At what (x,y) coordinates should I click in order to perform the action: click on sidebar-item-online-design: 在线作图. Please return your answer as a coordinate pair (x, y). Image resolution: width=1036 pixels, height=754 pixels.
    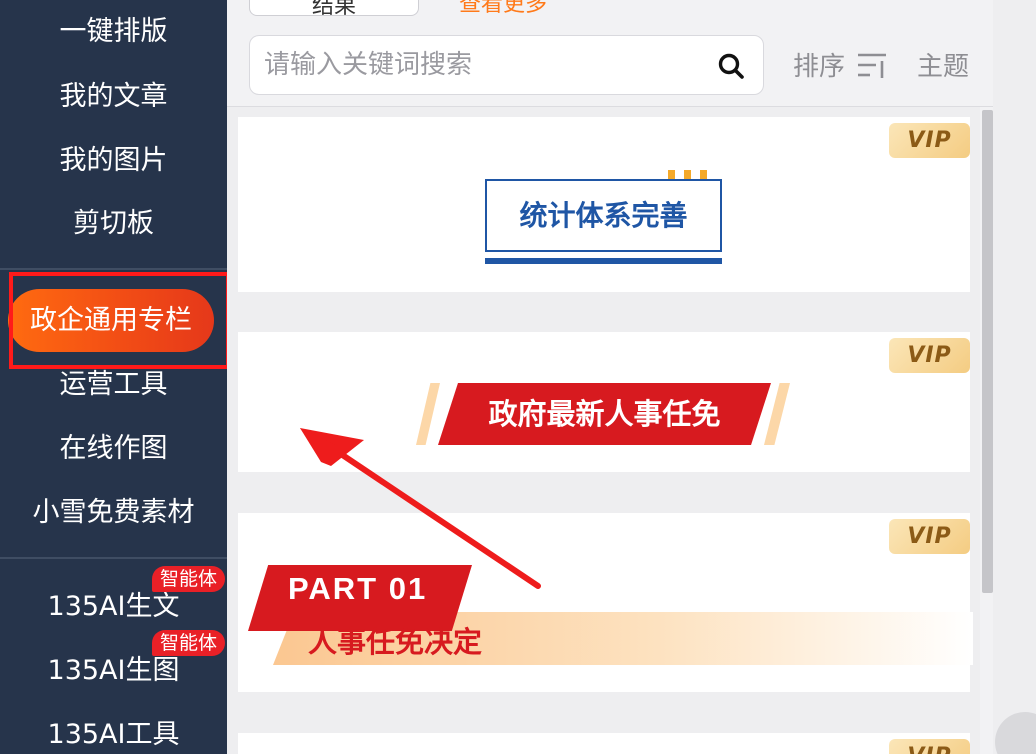
    Looking at the image, I should click on (113, 449).